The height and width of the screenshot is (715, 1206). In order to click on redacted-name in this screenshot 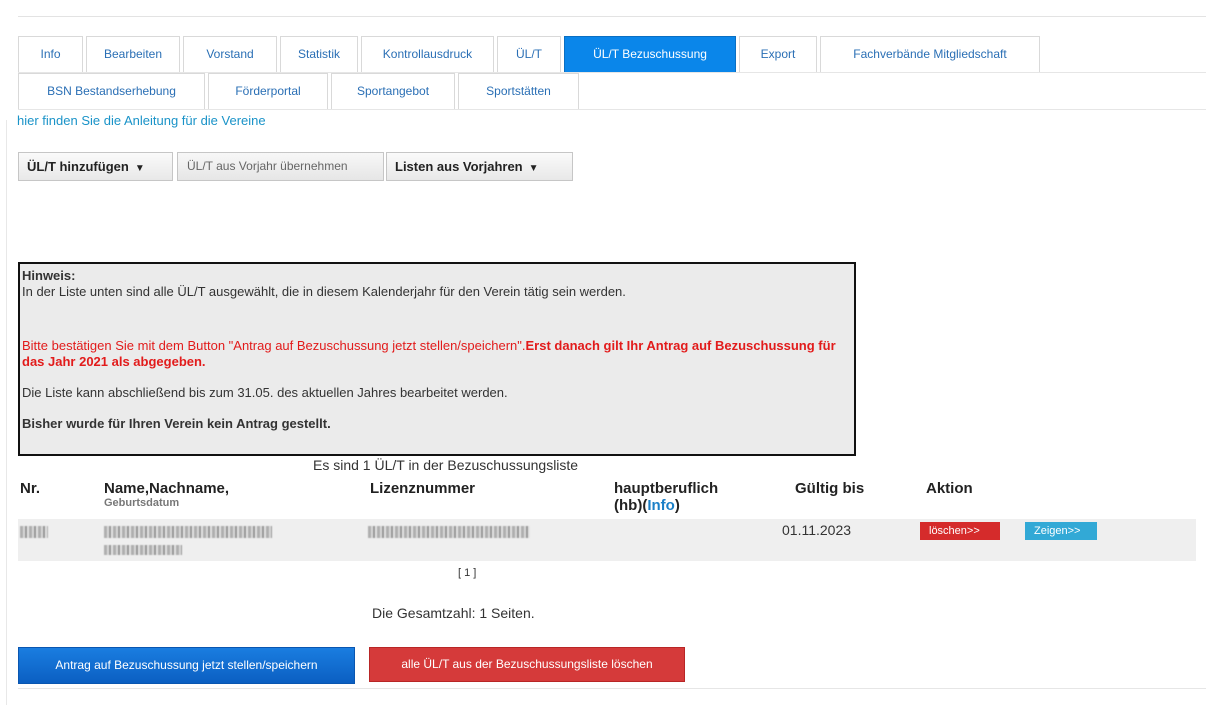, I will do `click(188, 532)`.